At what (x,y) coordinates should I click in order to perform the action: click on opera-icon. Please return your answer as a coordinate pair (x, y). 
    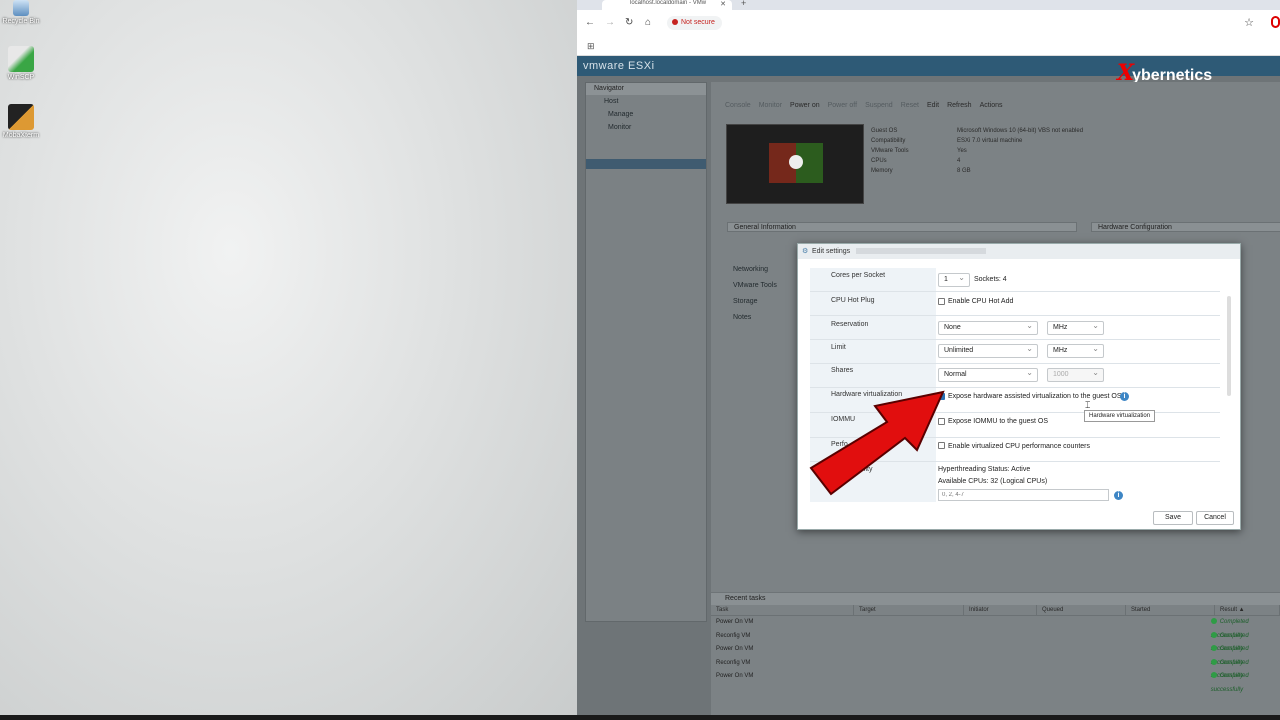
    Looking at the image, I should click on (1275, 22).